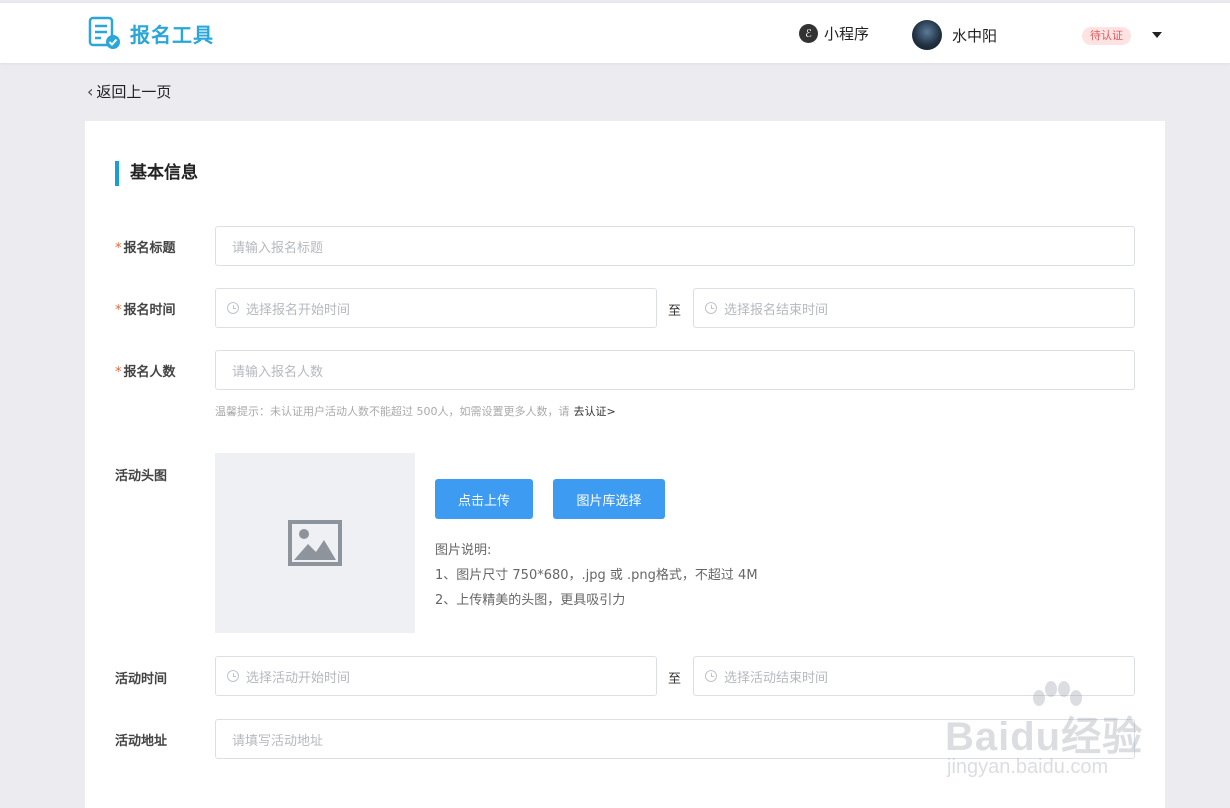  I want to click on image-preview, so click(315, 543).